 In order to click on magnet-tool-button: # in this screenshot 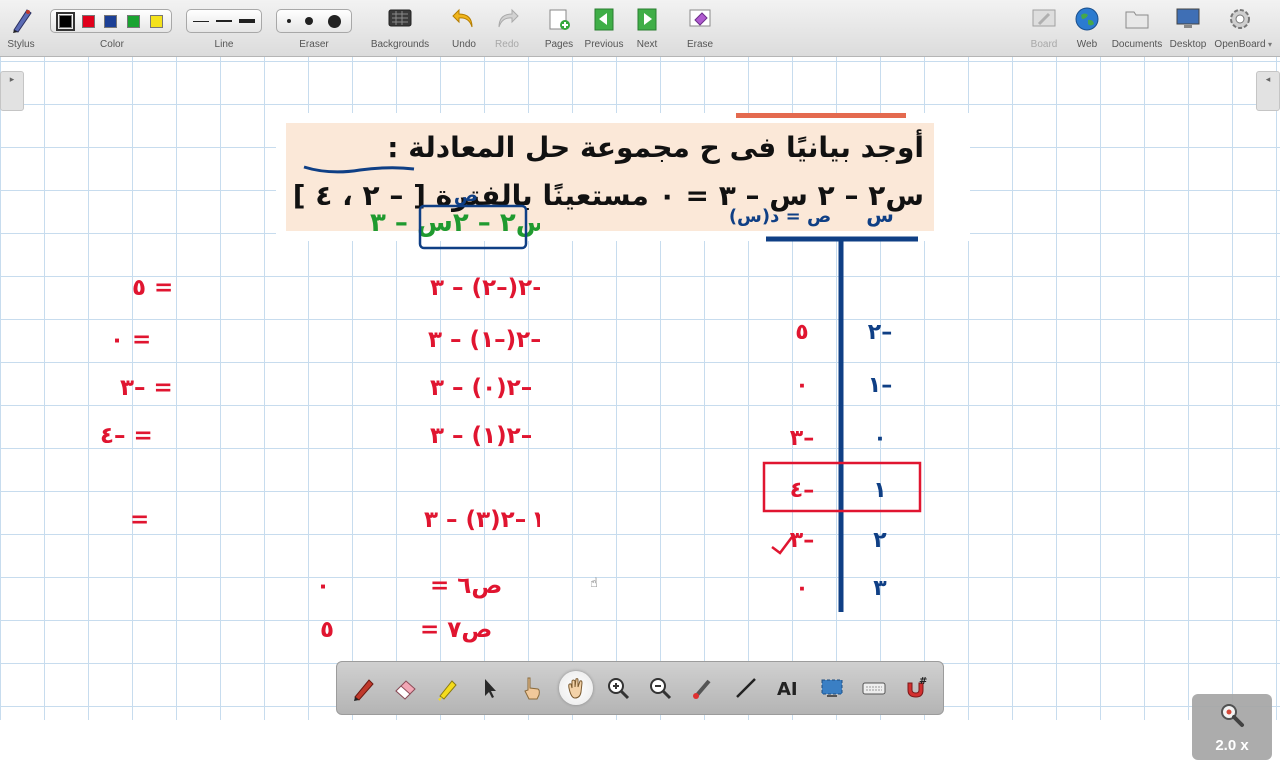, I will do `click(916, 688)`.